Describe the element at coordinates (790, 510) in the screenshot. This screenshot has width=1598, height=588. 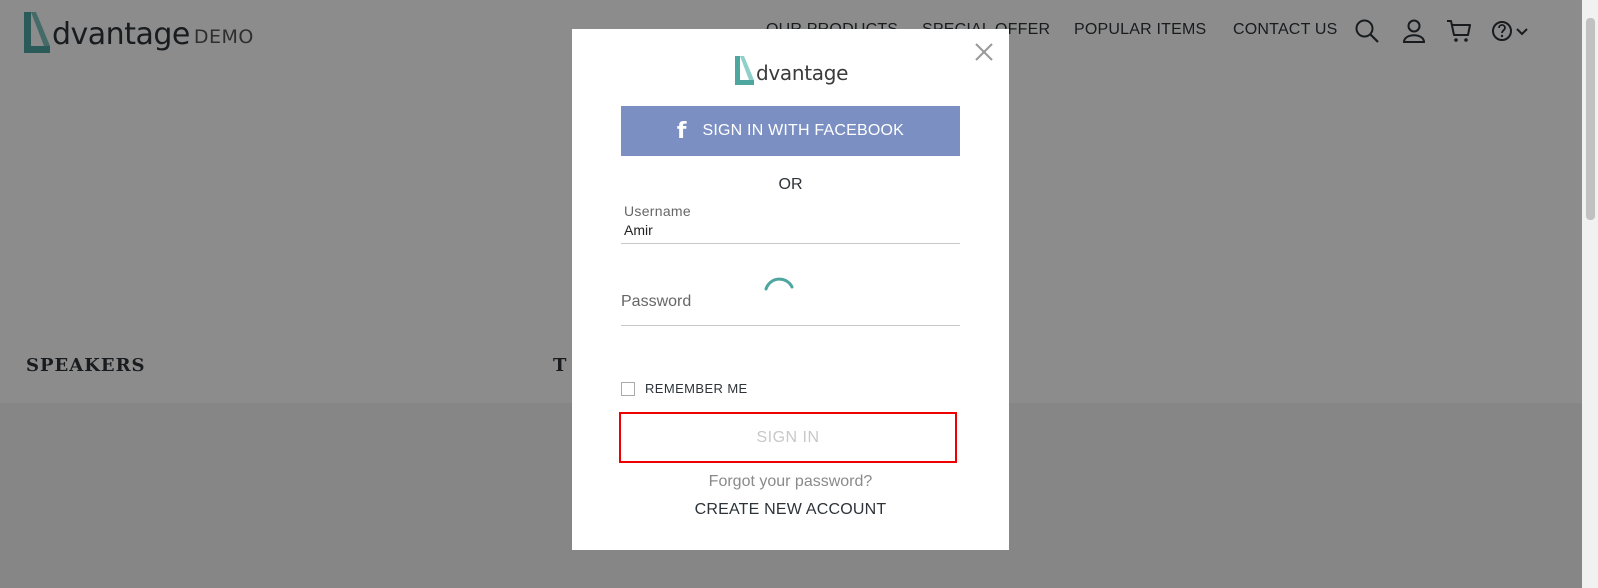
I see `create-account-link: CREATE NEW ACCOUNT` at that location.